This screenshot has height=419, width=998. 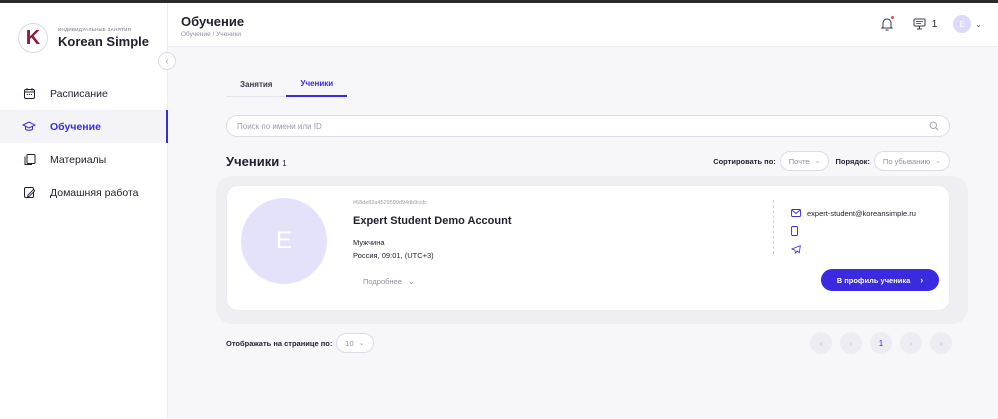 What do you see at coordinates (887, 24) in the screenshot?
I see `notifications-button` at bounding box center [887, 24].